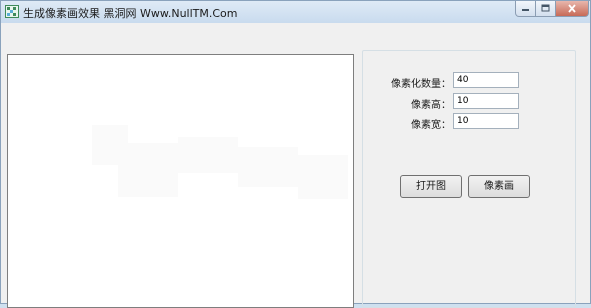 The height and width of the screenshot is (308, 591). What do you see at coordinates (180, 300) in the screenshot?
I see `pixel-grid-strip` at bounding box center [180, 300].